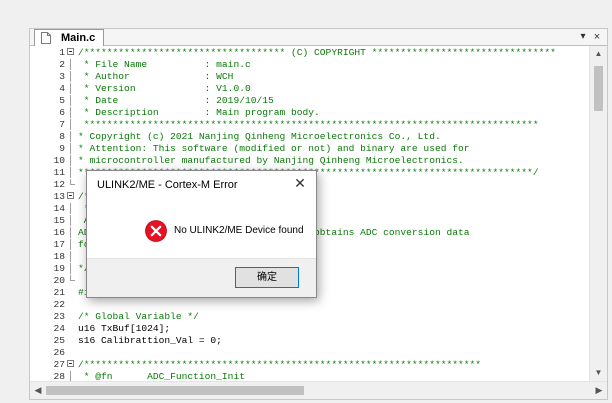 This screenshot has height=403, width=612. Describe the element at coordinates (59, 232) in the screenshot. I see `line-number: 16` at that location.